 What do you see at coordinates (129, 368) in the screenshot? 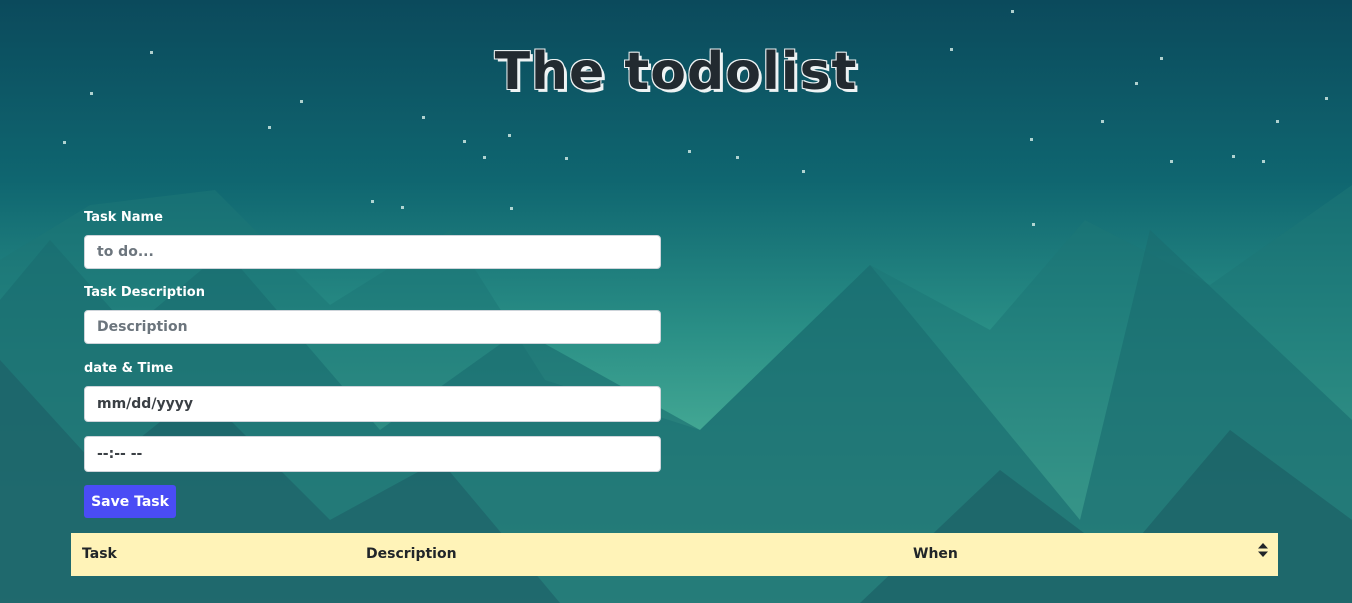
I see `datetime-label: date & Time` at bounding box center [129, 368].